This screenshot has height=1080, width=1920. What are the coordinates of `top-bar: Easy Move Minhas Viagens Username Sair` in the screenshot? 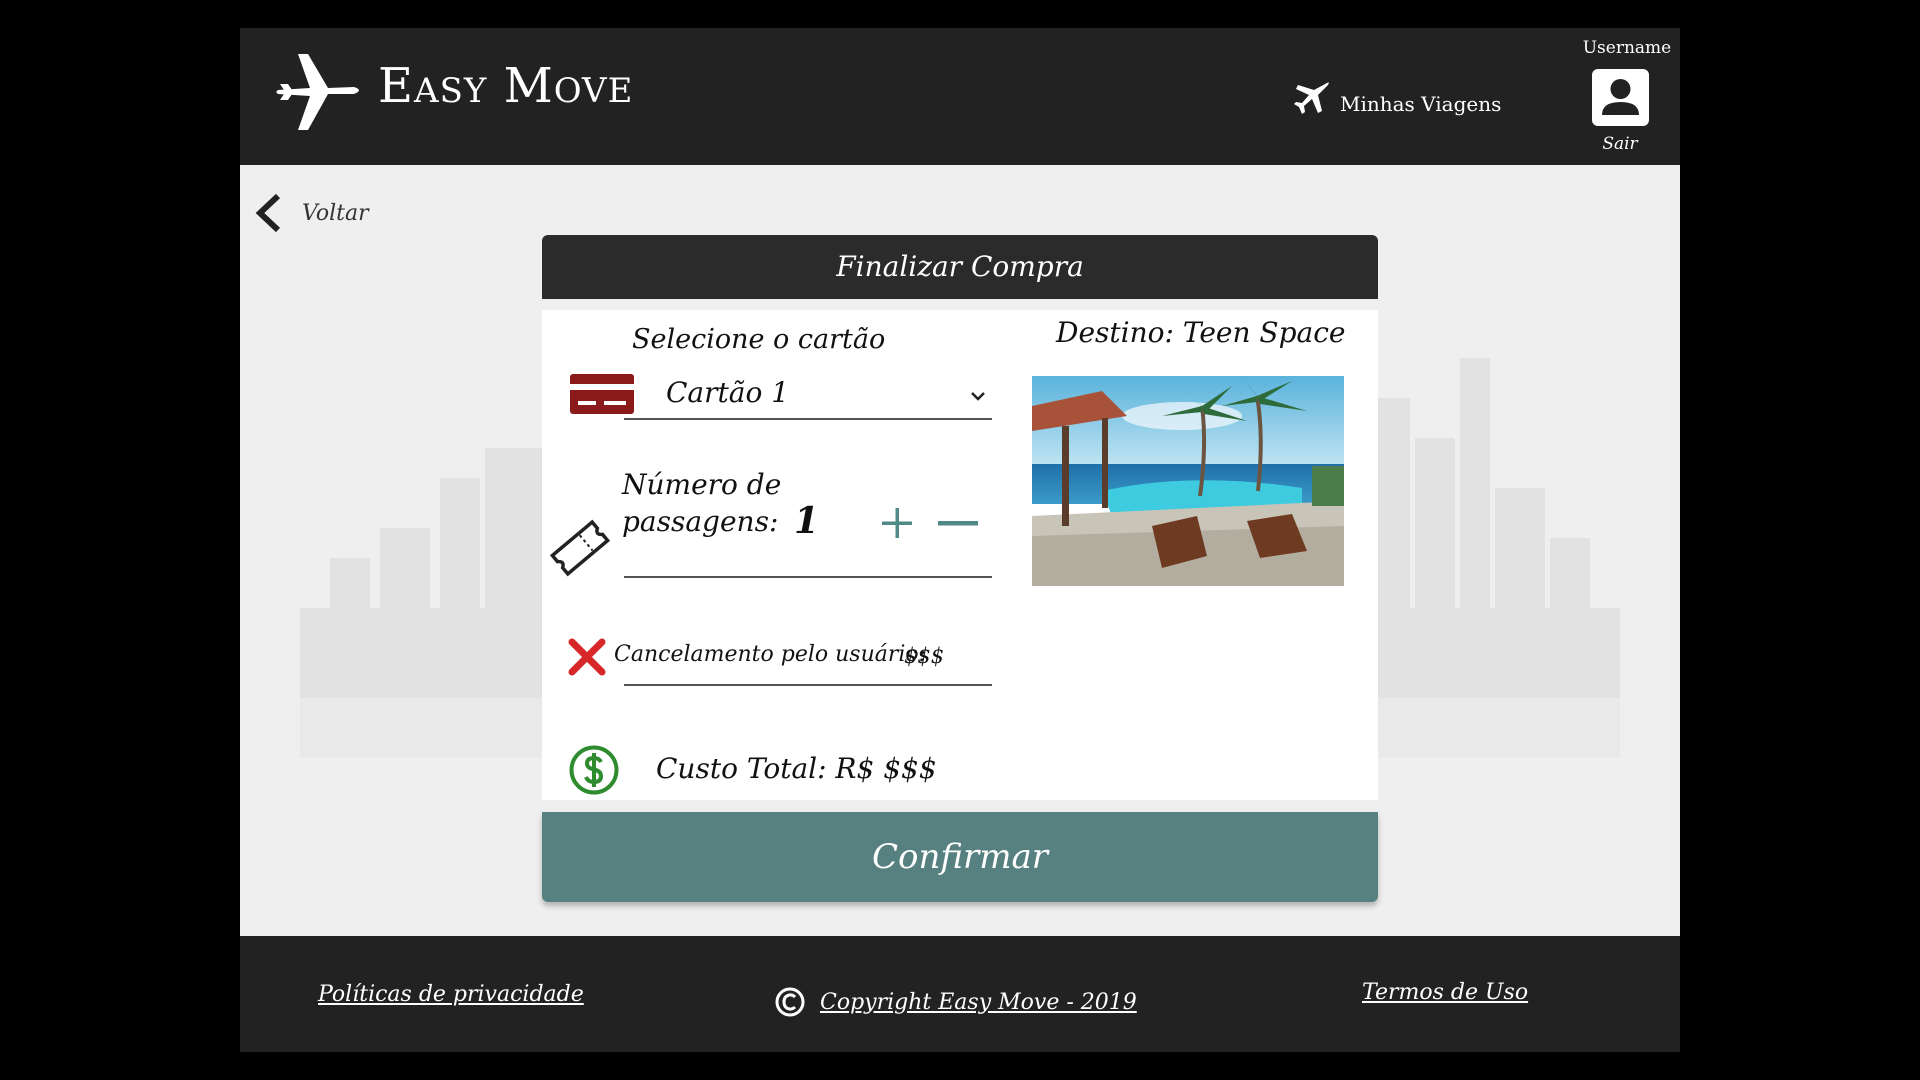 It's located at (960, 96).